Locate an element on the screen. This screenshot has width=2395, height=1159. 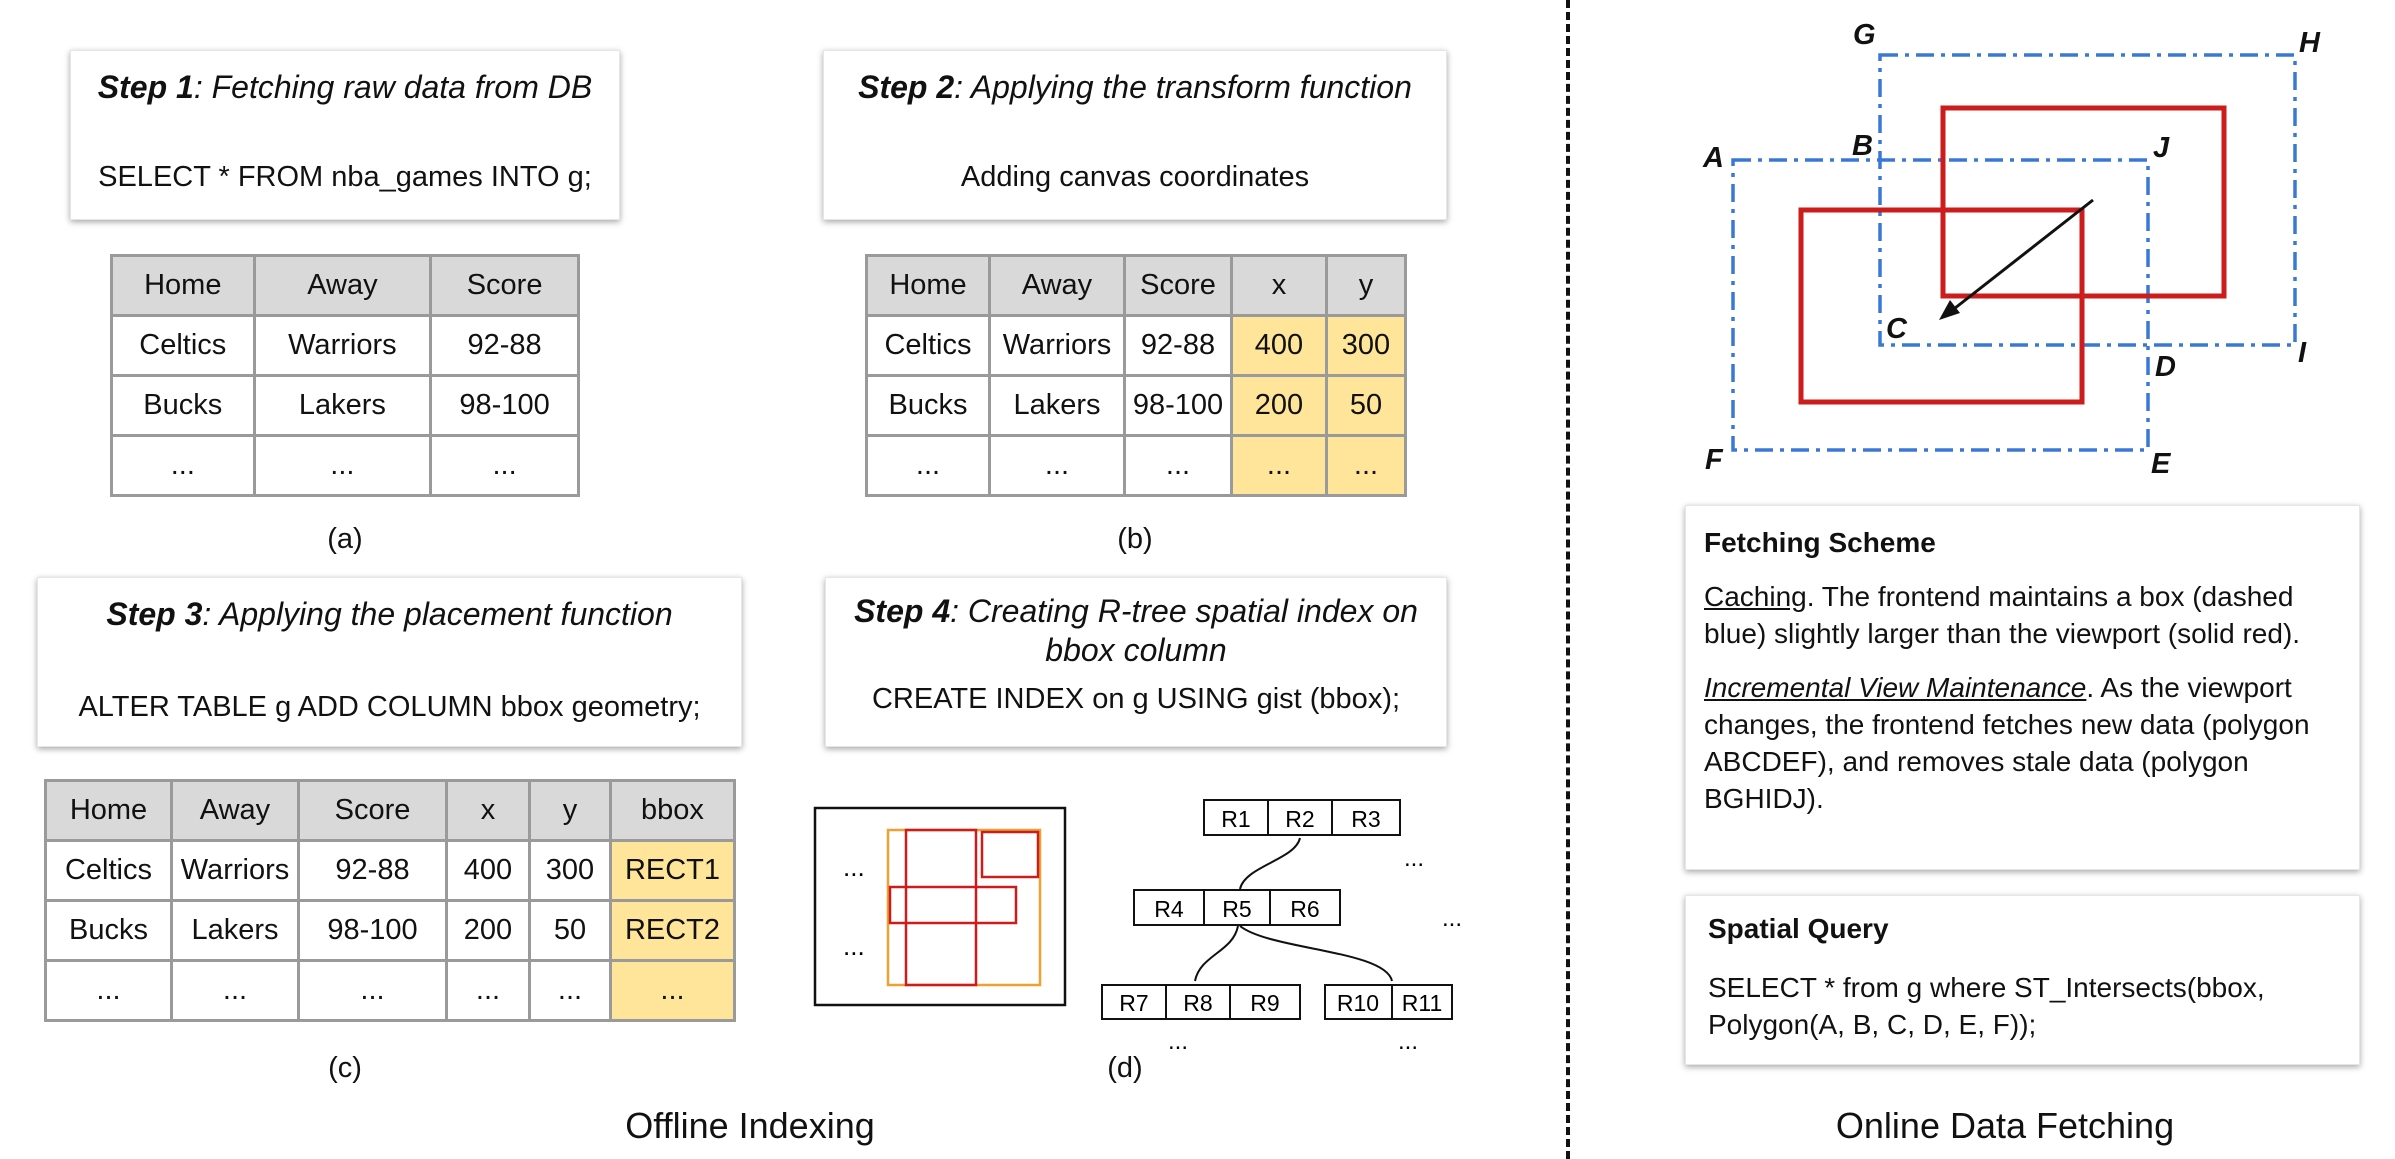
table-cell: 50 is located at coordinates (570, 930).